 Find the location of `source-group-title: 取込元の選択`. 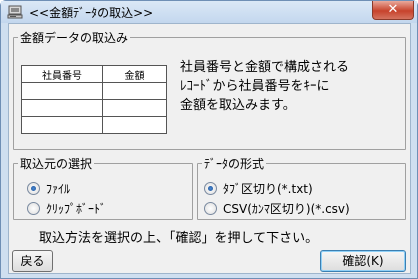

source-group-title: 取込元の選択 is located at coordinates (56, 163).